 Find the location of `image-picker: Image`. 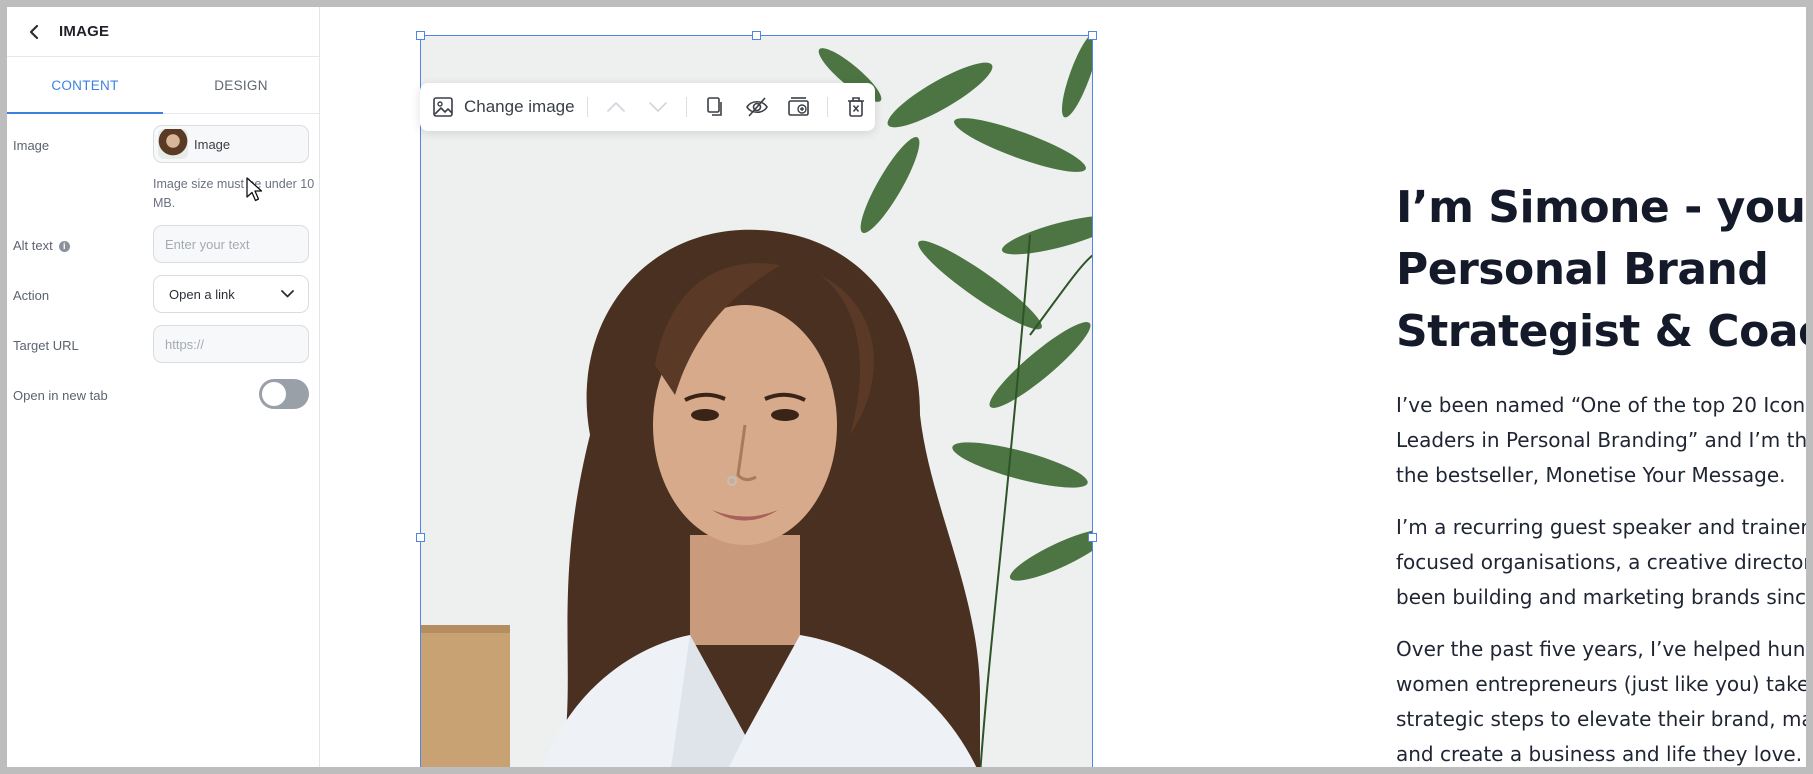

image-picker: Image is located at coordinates (231, 144).